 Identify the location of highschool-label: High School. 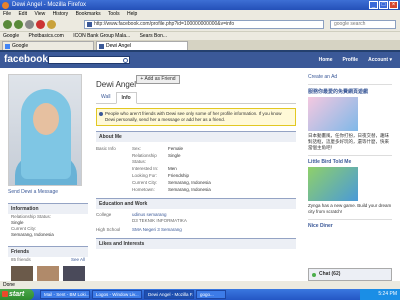
(108, 229).